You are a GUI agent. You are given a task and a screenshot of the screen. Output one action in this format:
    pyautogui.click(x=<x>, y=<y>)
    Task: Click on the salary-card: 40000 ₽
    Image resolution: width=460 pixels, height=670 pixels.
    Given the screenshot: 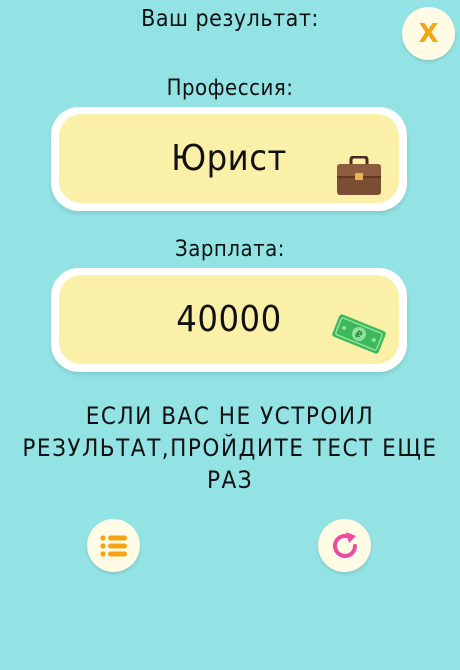 What is the action you would take?
    pyautogui.click(x=229, y=320)
    